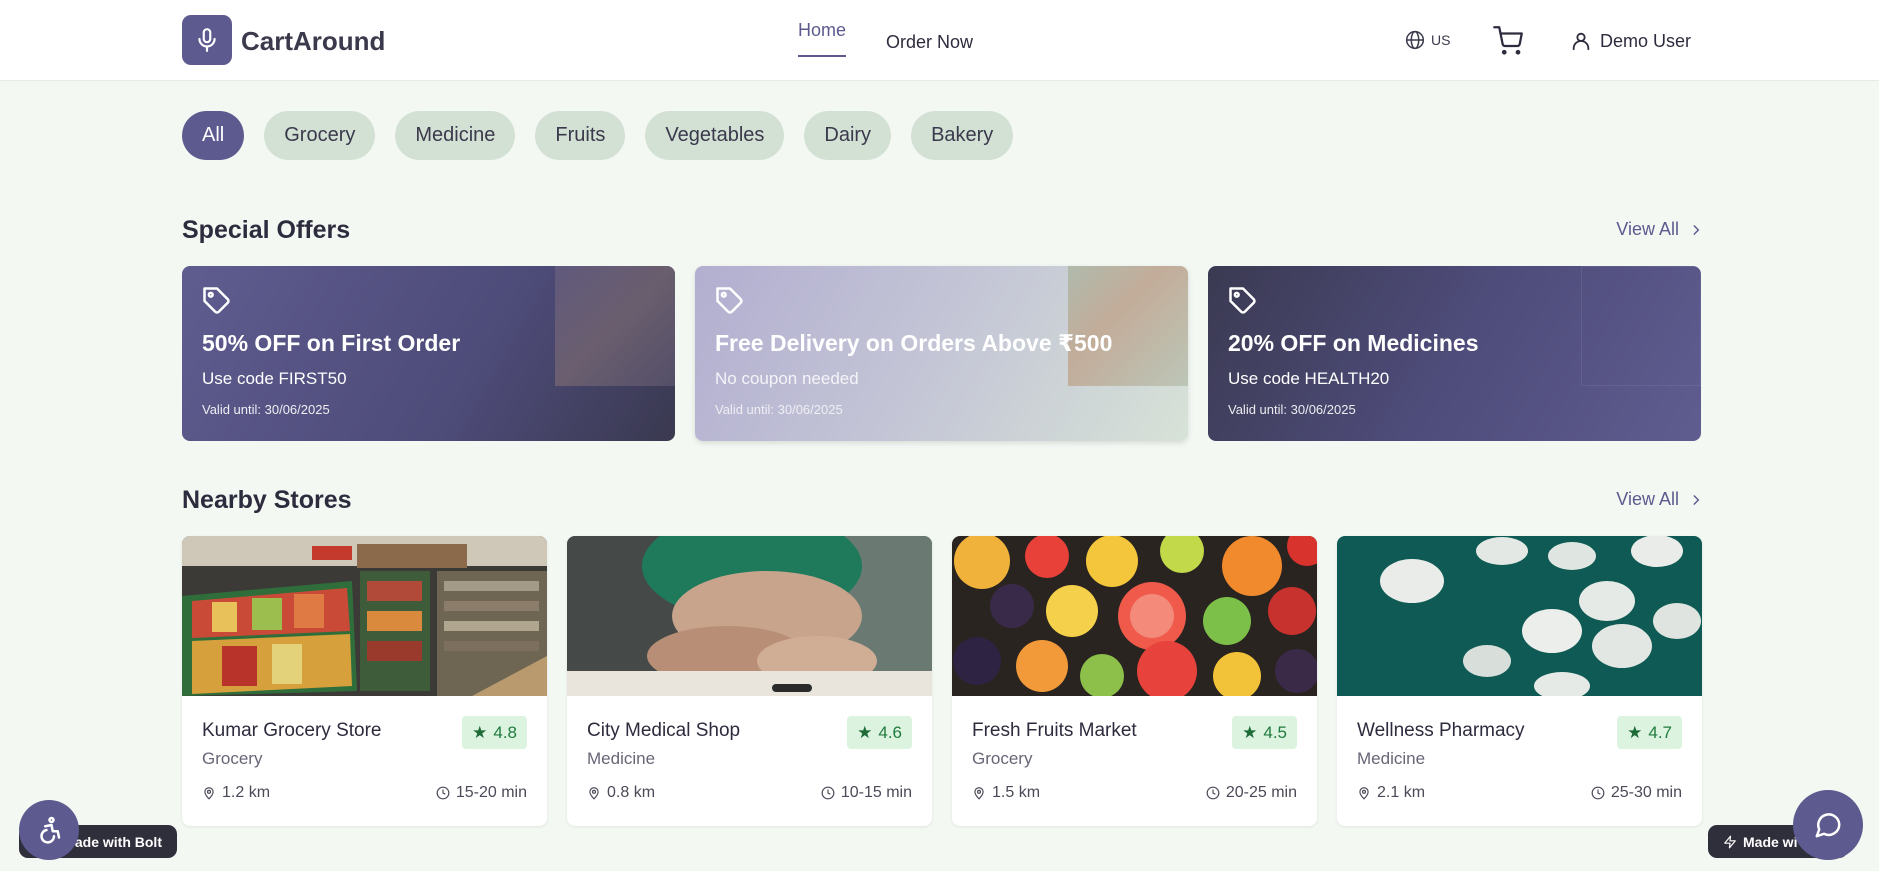  I want to click on time-value: 25-30 min, so click(1646, 792).